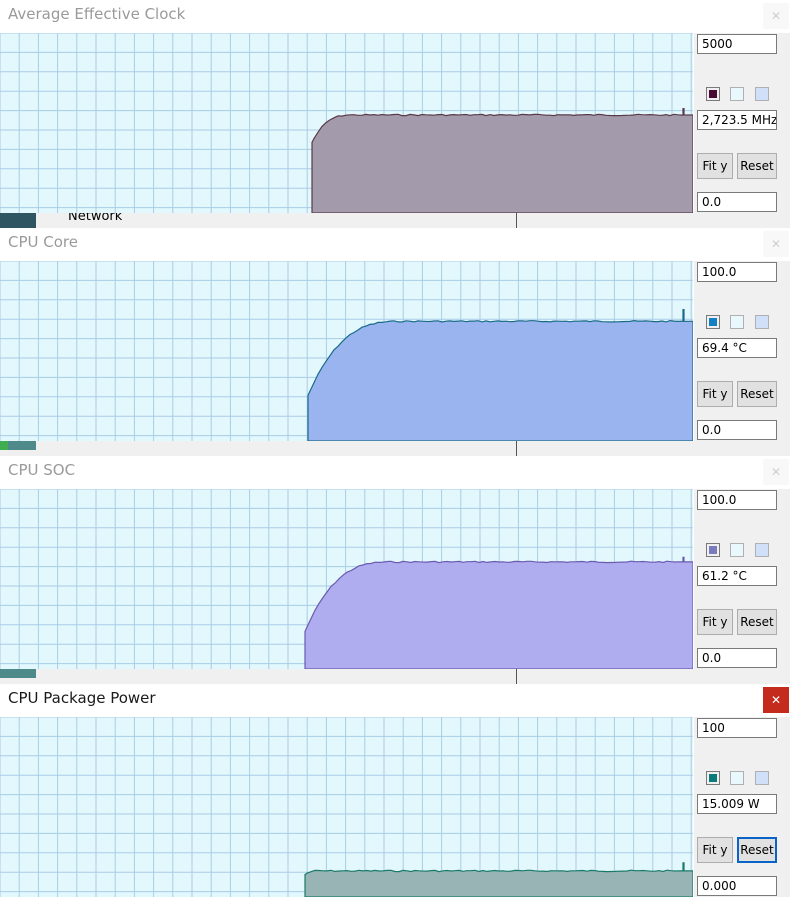  I want to click on window-title: CPU SOC, so click(42, 470).